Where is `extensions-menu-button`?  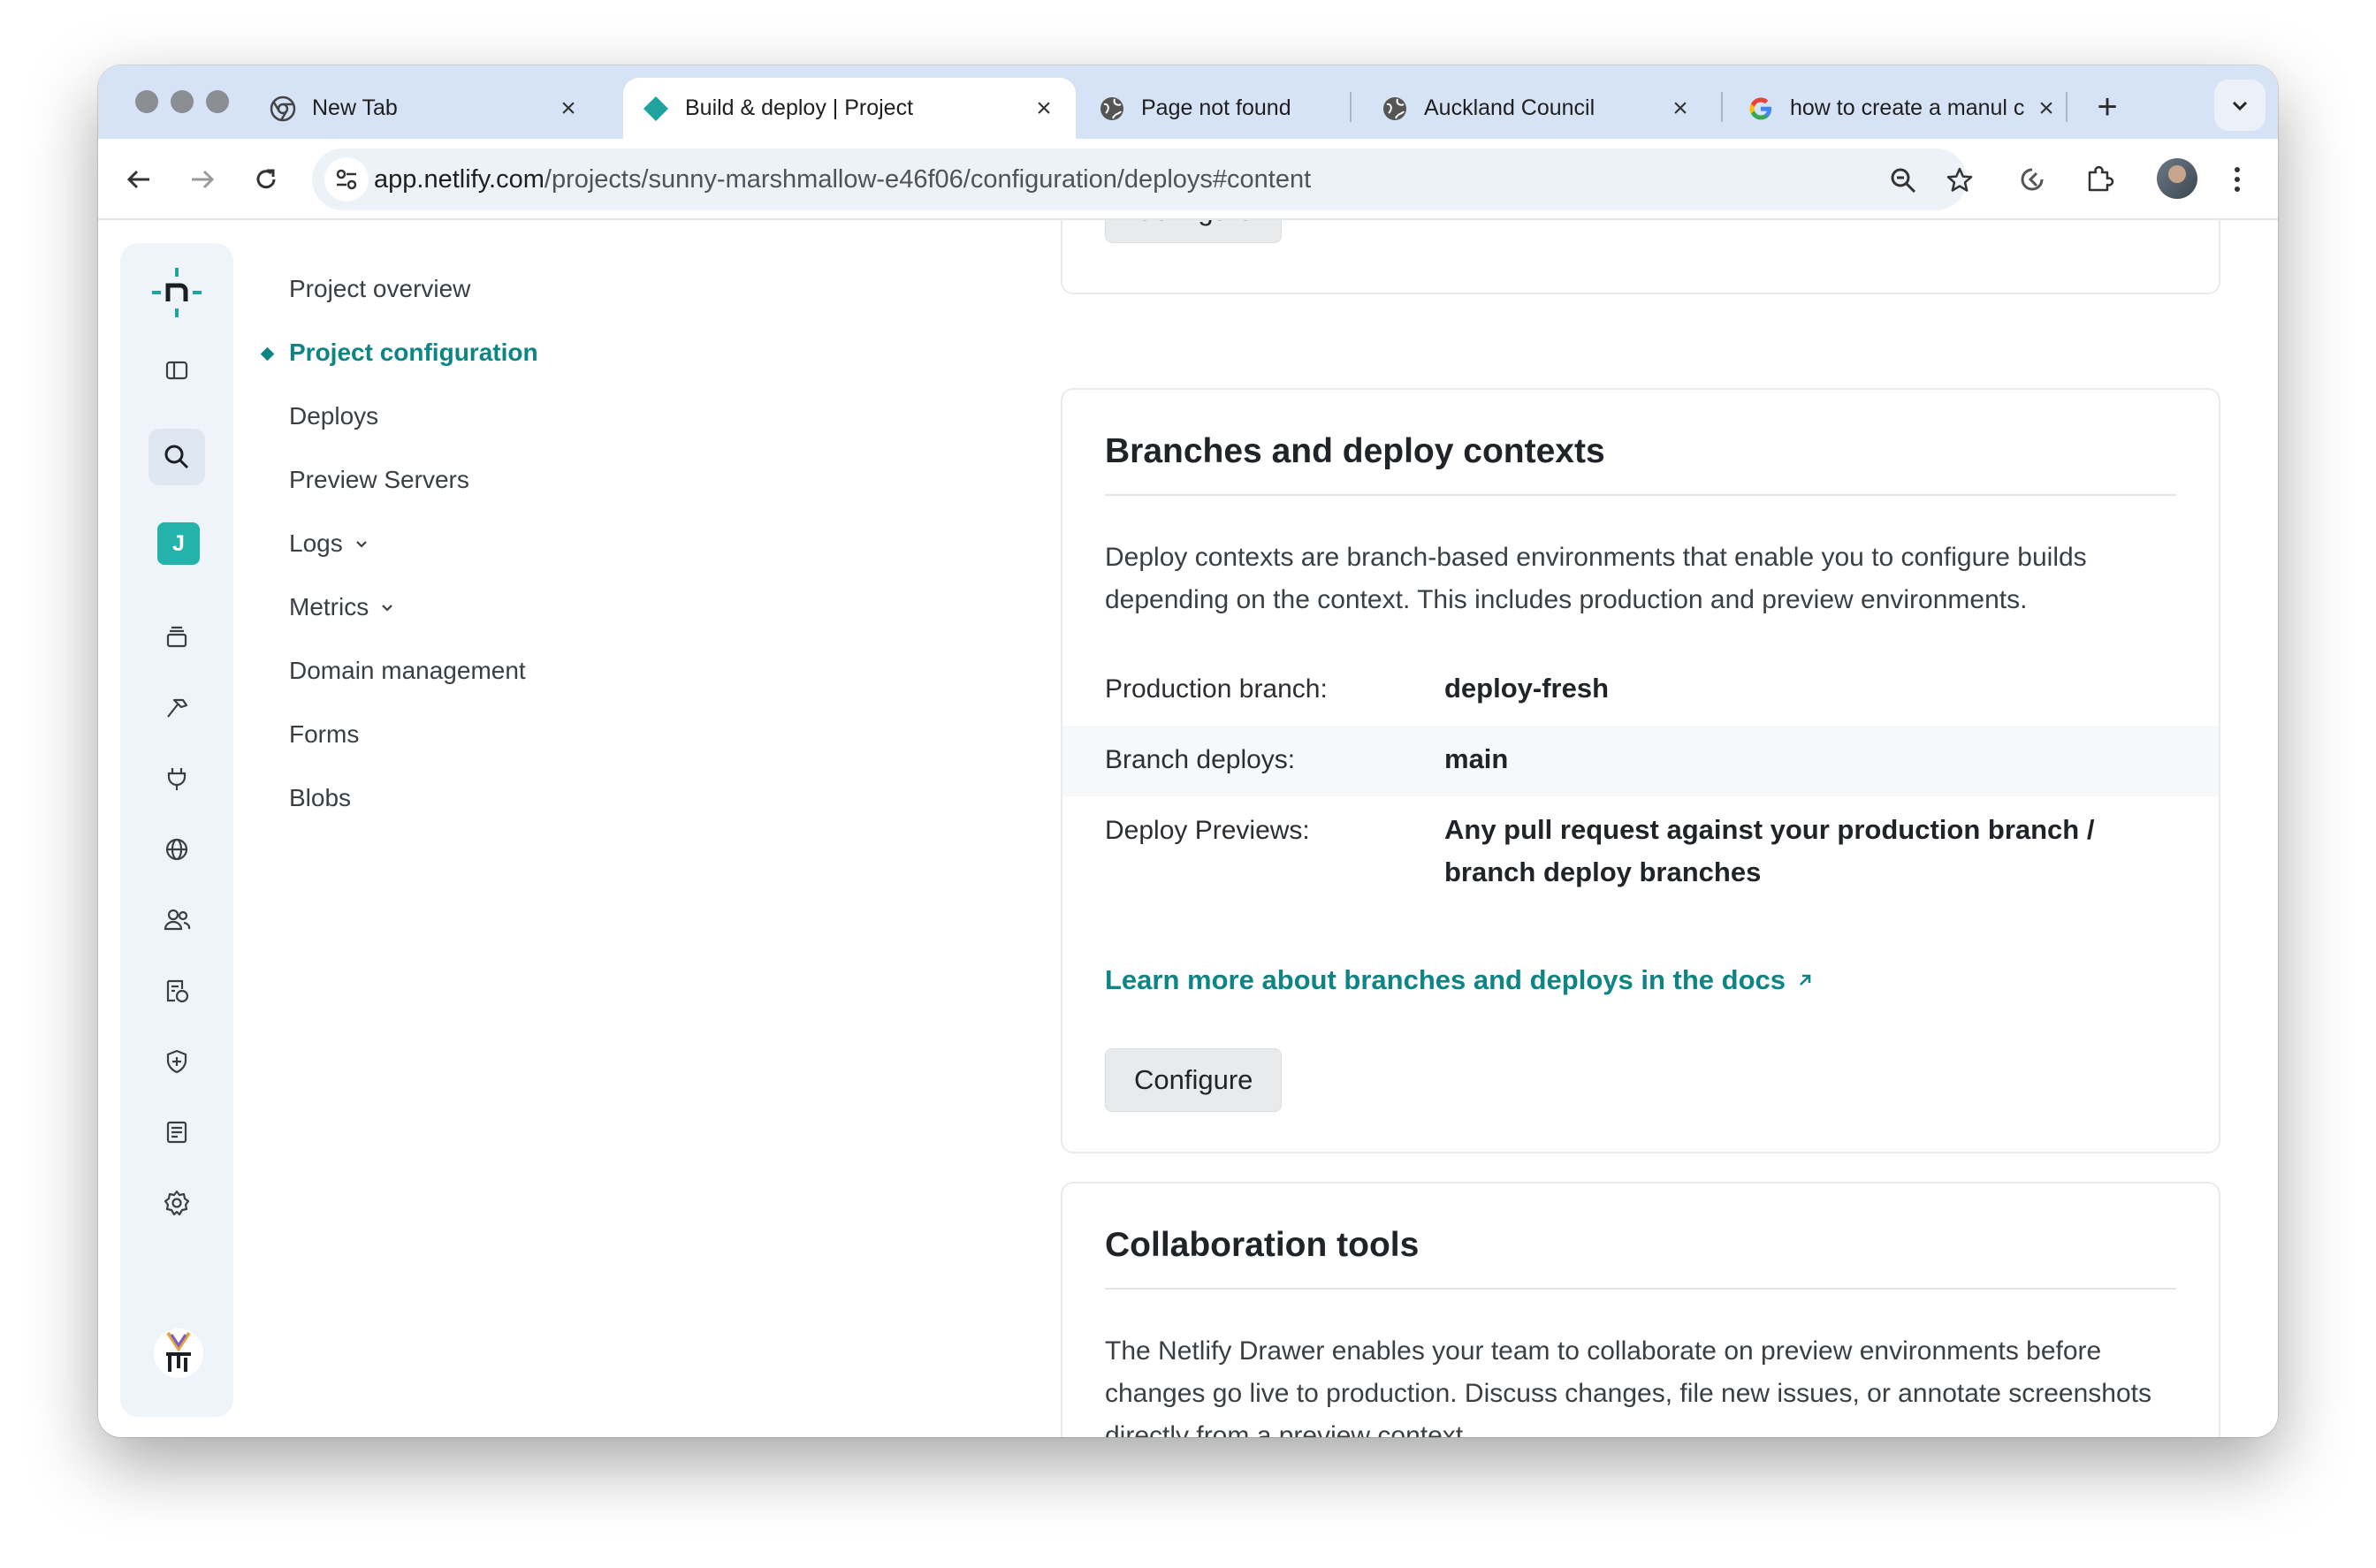
extensions-menu-button is located at coordinates (2099, 180).